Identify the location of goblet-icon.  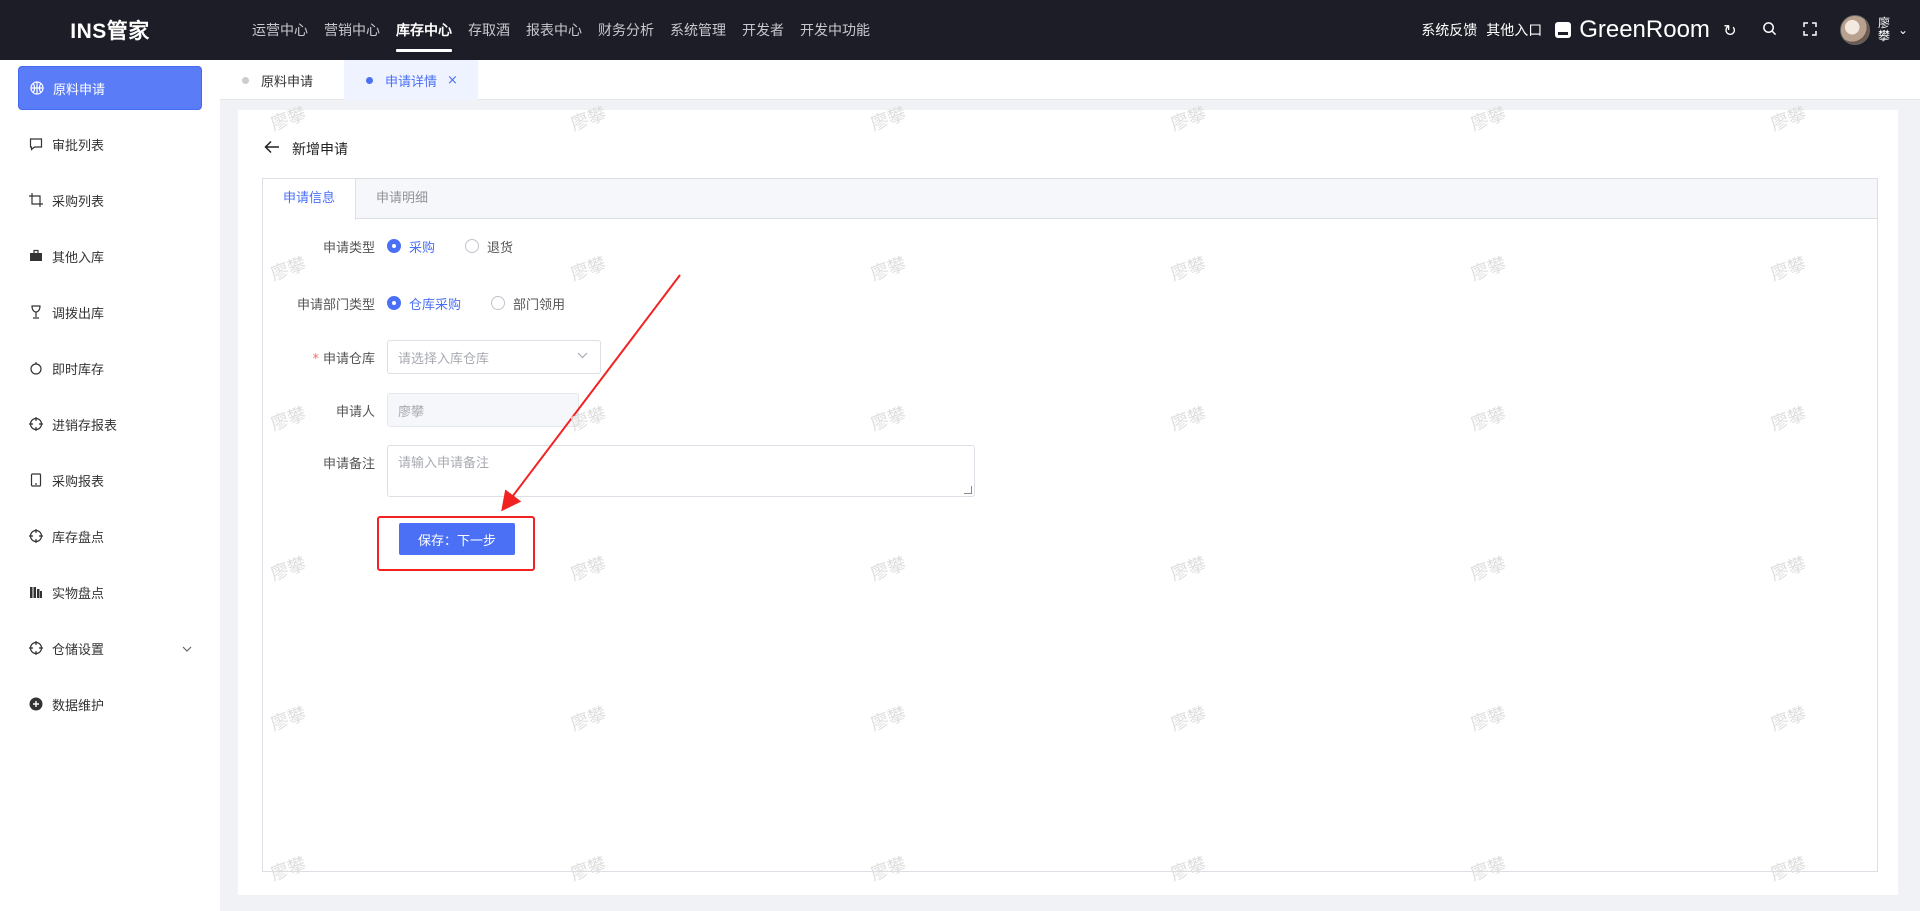
(36, 312).